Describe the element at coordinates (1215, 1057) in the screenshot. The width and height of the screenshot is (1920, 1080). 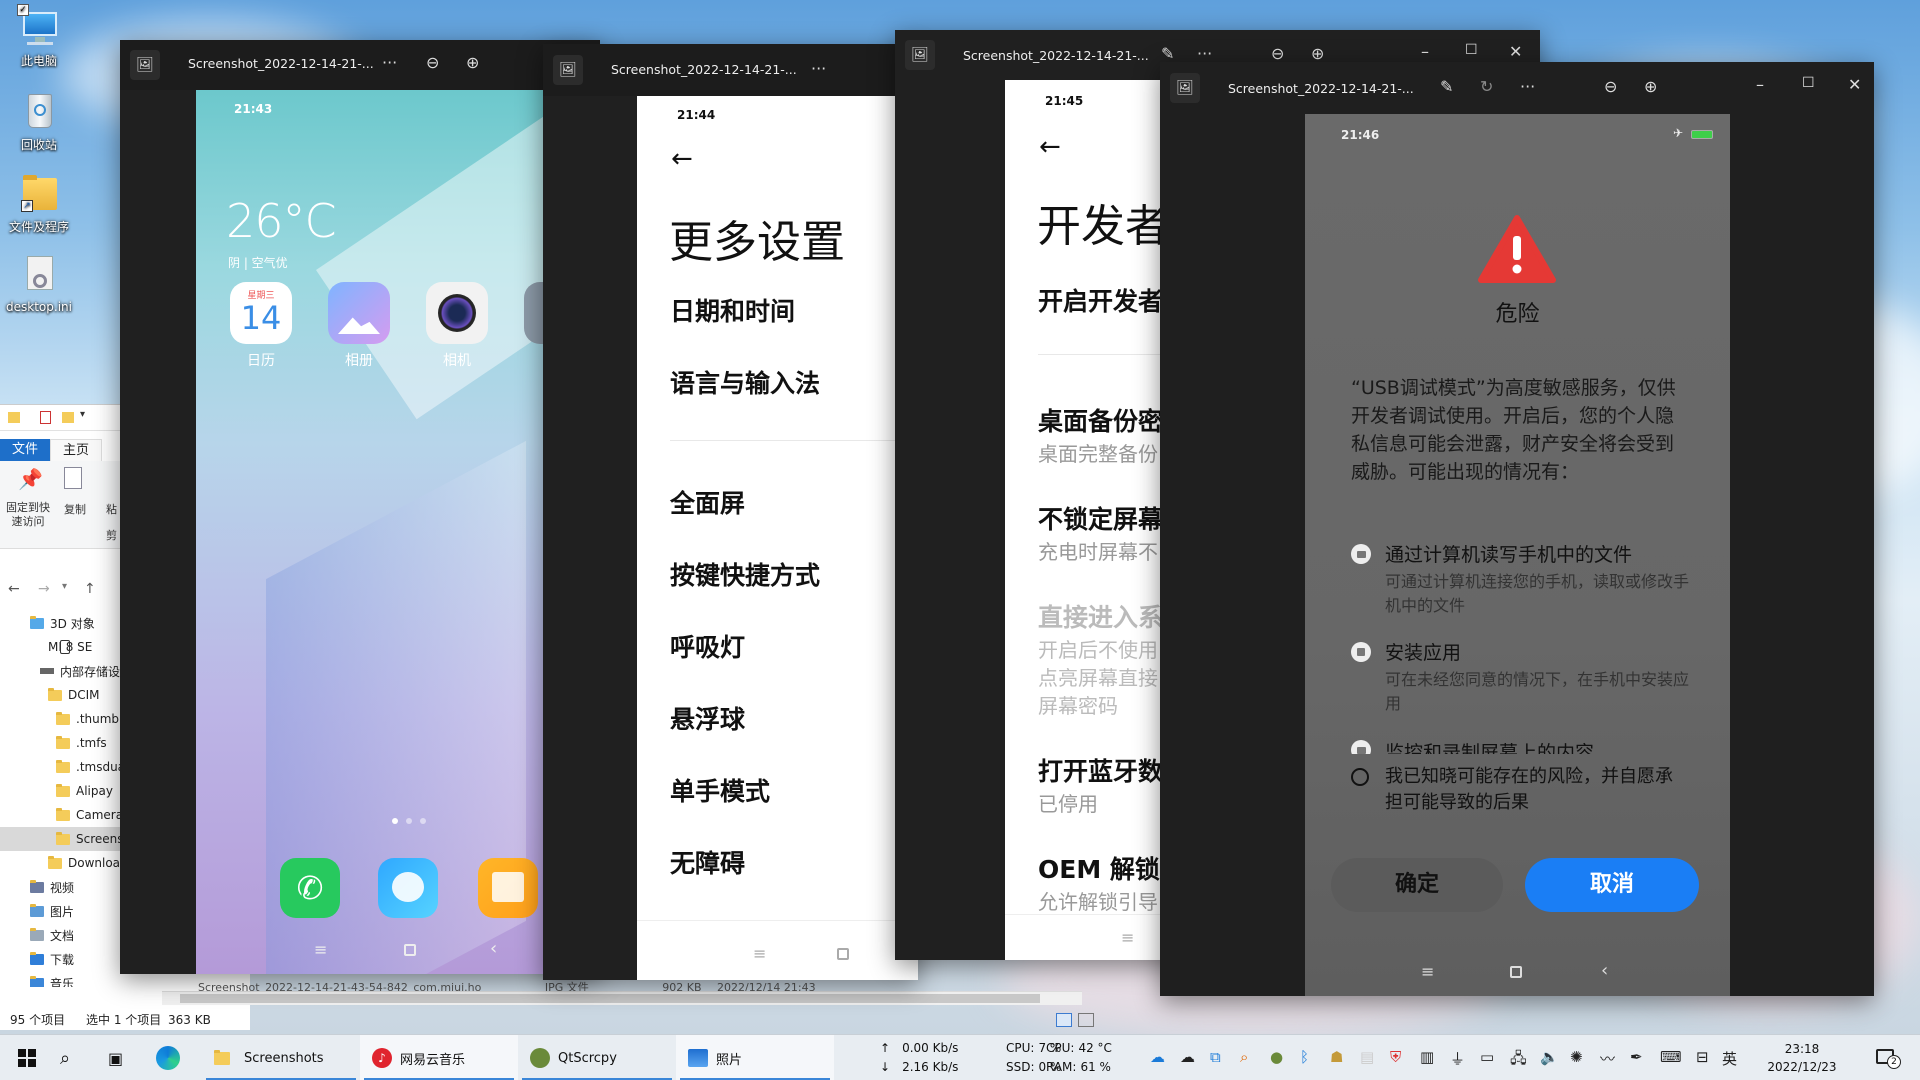
I see `remote-desktop-icon: ⧉` at that location.